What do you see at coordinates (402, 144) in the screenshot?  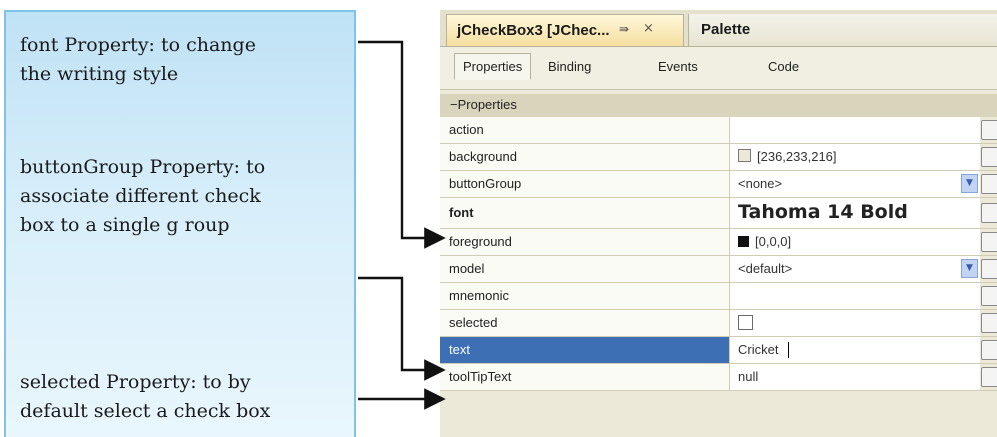 I see `font-connector-arrow` at bounding box center [402, 144].